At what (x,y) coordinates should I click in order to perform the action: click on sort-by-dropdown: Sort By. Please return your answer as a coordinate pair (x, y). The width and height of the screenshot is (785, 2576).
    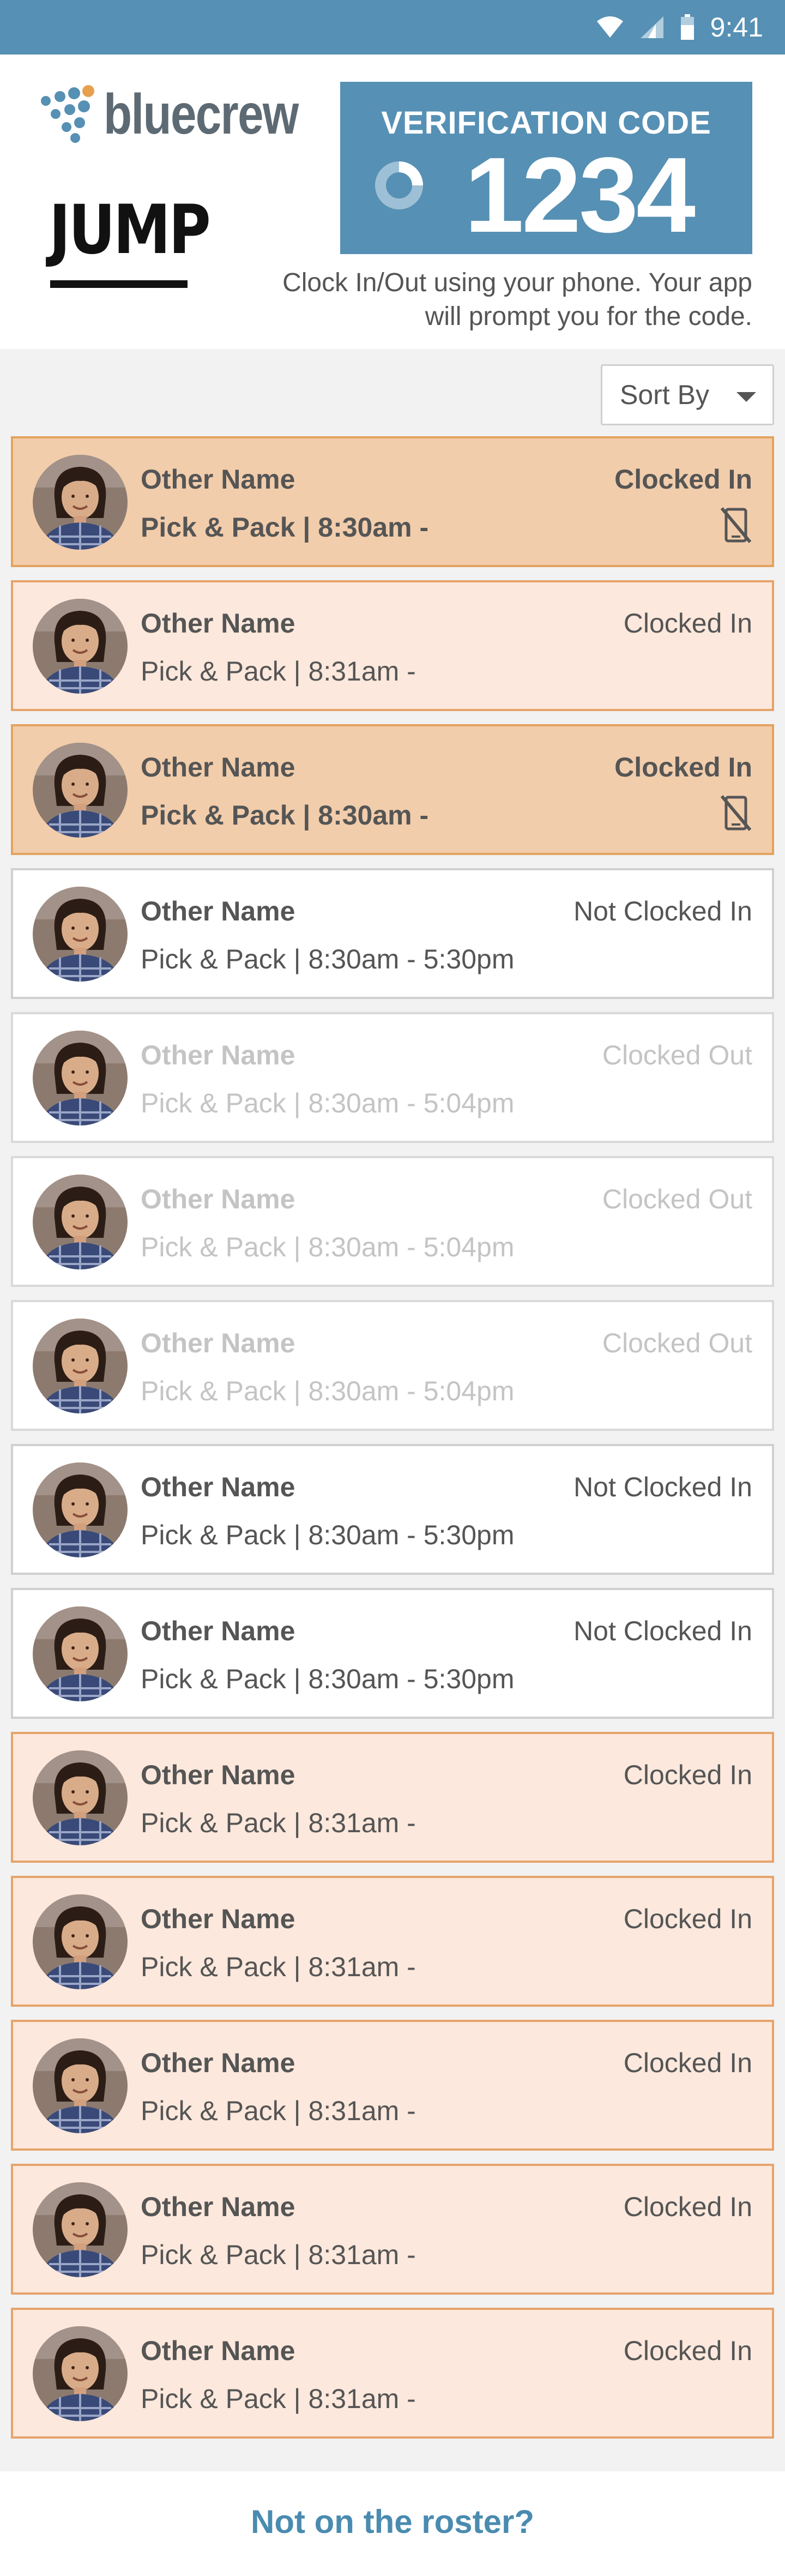
    Looking at the image, I should click on (687, 394).